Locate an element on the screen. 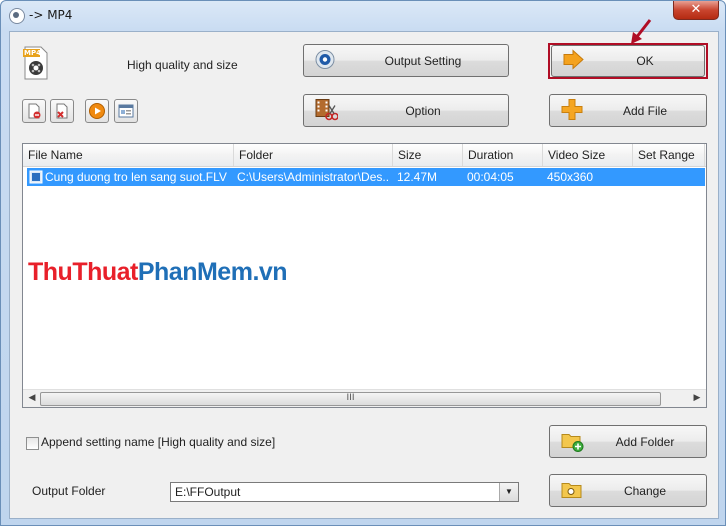  add-folder-icon is located at coordinates (572, 441).